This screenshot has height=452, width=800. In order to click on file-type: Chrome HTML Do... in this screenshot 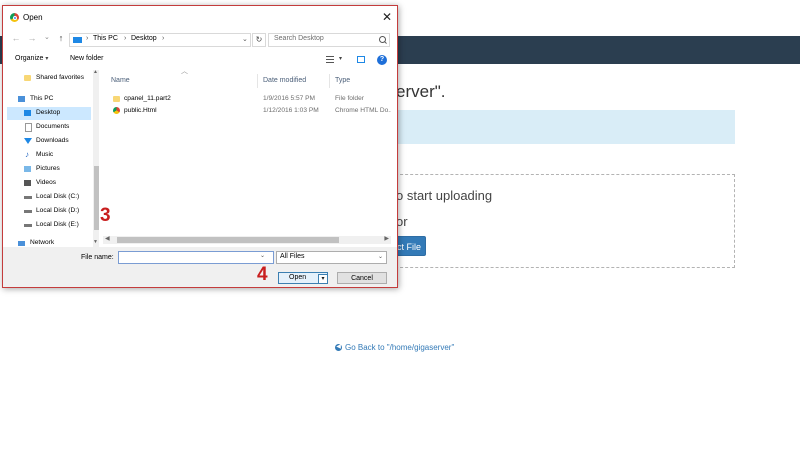, I will do `click(363, 110)`.